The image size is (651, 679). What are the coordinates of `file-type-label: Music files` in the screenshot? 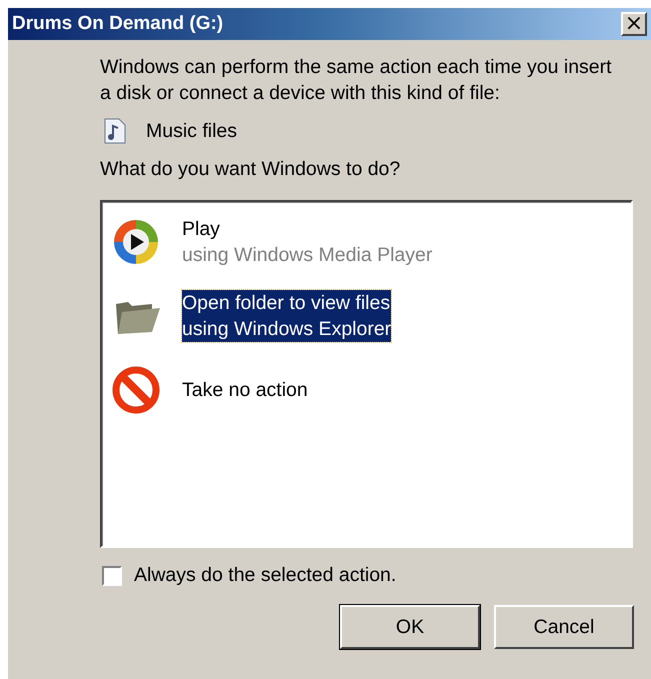 It's located at (192, 131).